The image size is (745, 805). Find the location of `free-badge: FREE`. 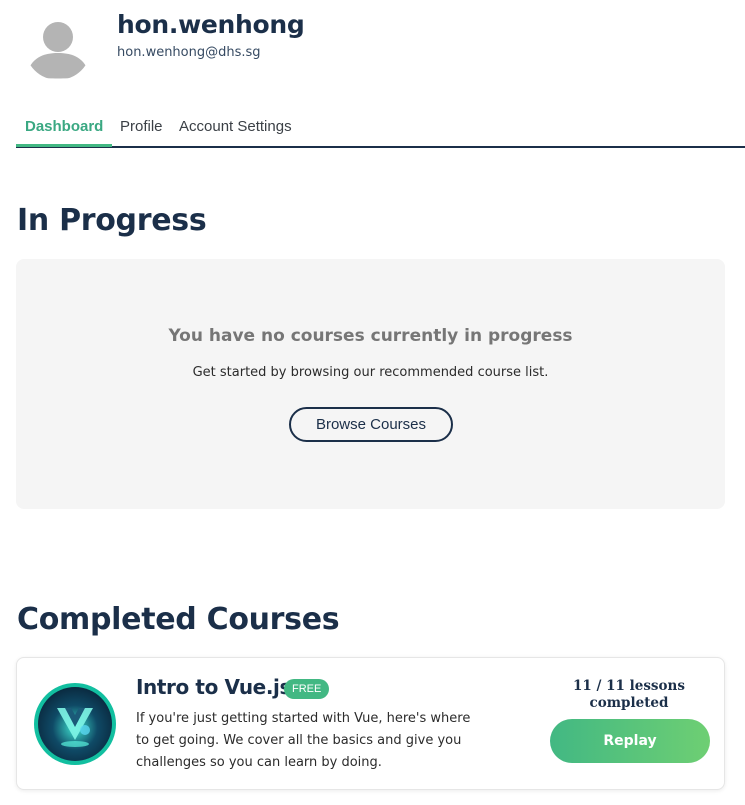

free-badge: FREE is located at coordinates (307, 689).